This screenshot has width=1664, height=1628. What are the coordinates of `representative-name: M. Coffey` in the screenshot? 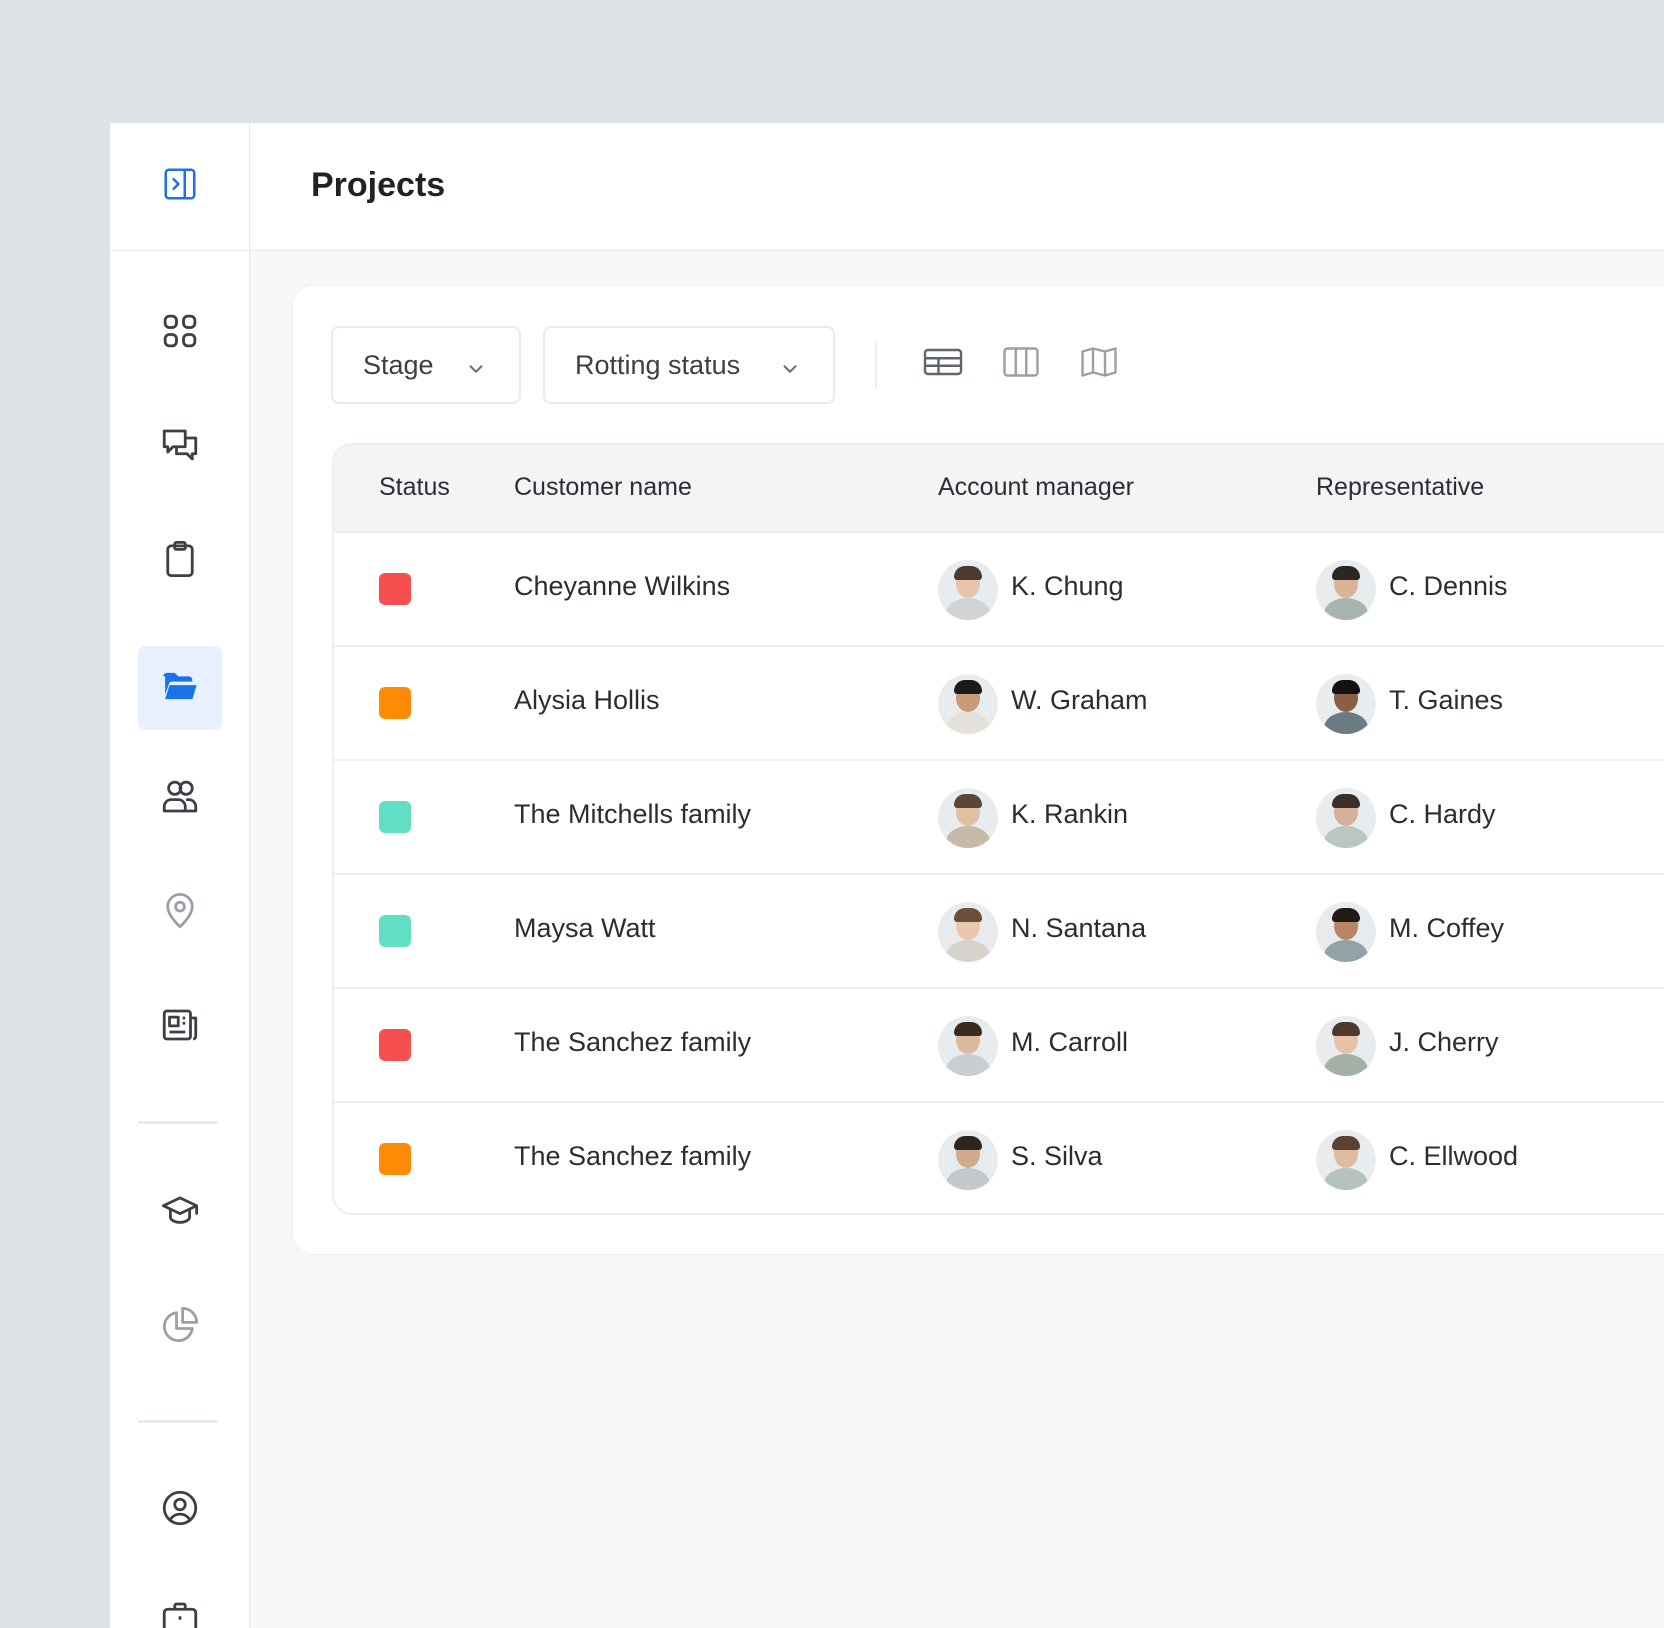 It's located at (1447, 928).